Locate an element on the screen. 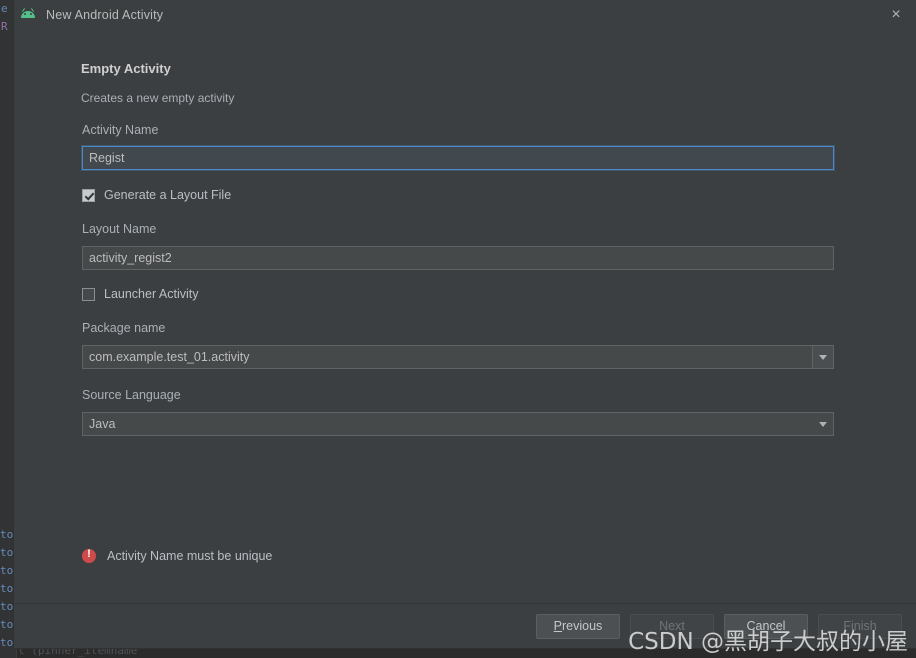 This screenshot has width=916, height=658. launcher-activity-label: Launcher Activity is located at coordinates (151, 294).